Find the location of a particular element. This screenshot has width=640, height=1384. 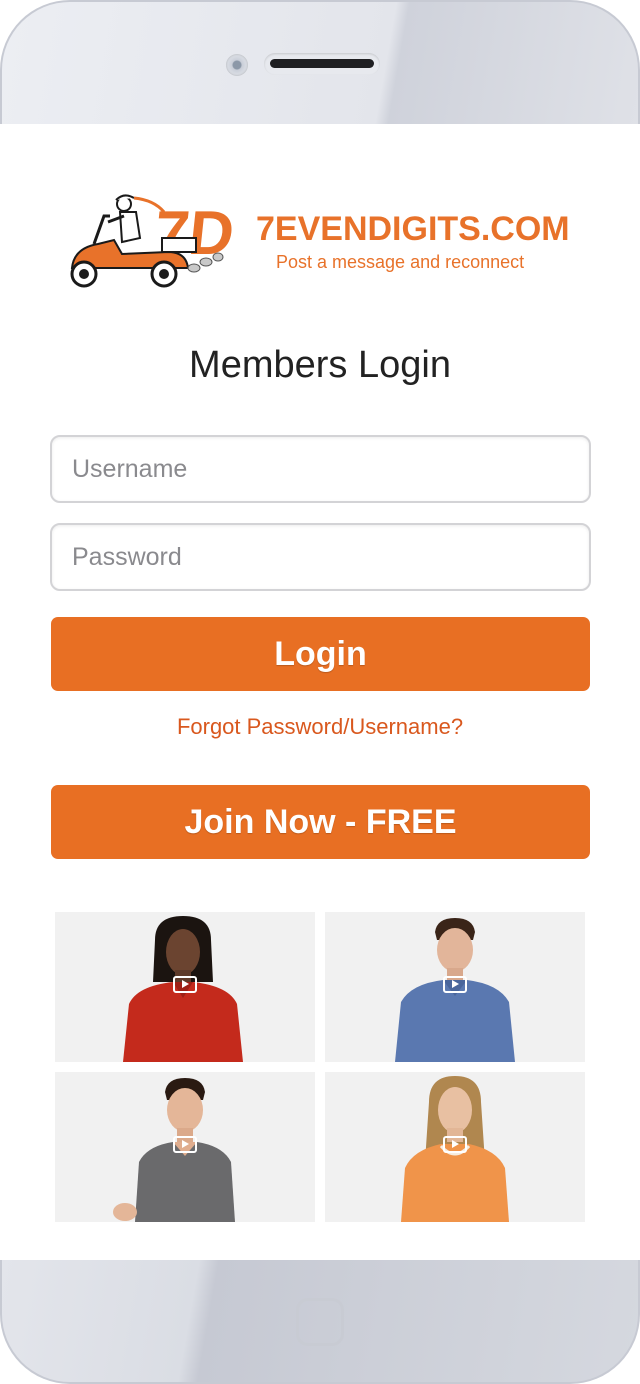

join-now-button: Join Now - FREE is located at coordinates (320, 822).